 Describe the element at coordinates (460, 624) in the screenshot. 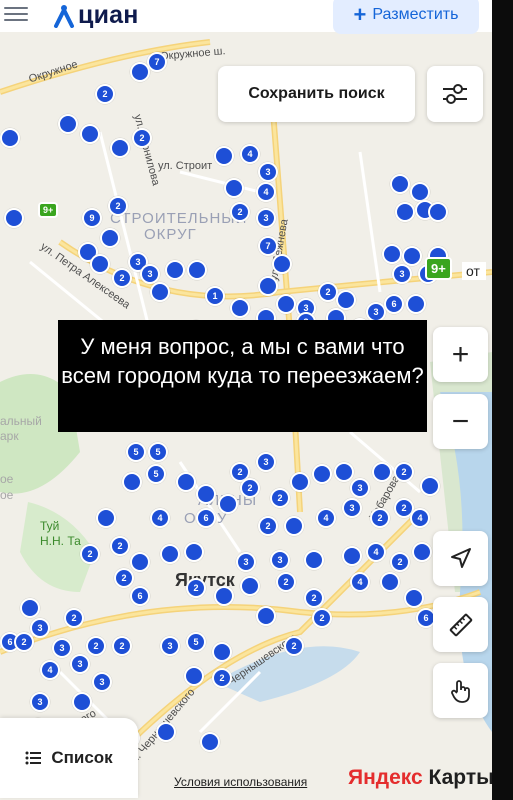

I see `ruler-button` at that location.